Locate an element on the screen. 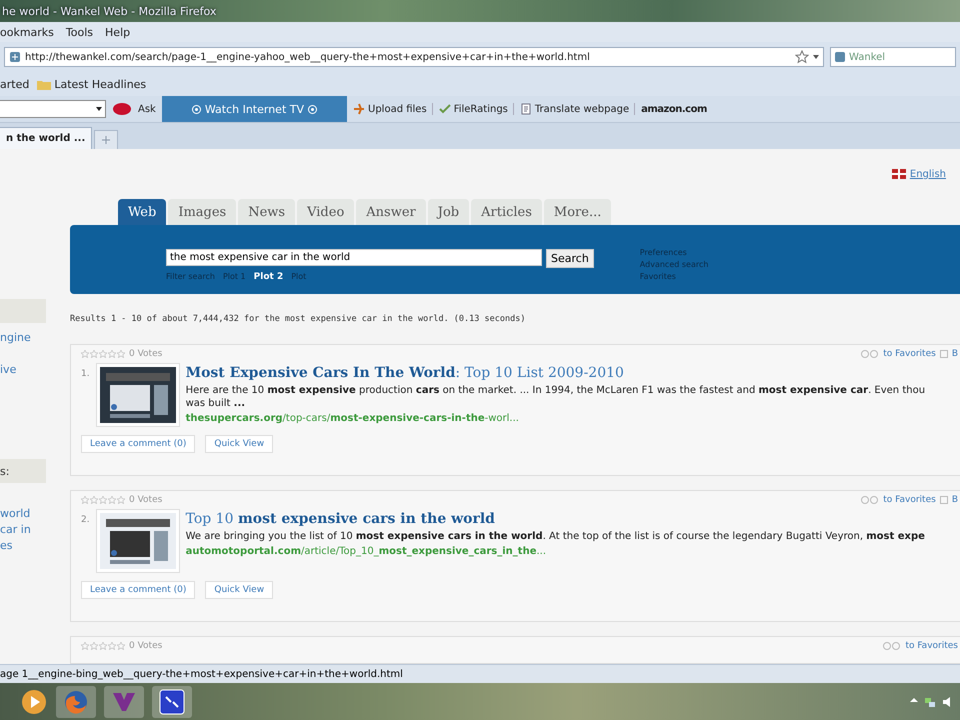 The width and height of the screenshot is (960, 720). sidebar-heading: s: is located at coordinates (5, 471).